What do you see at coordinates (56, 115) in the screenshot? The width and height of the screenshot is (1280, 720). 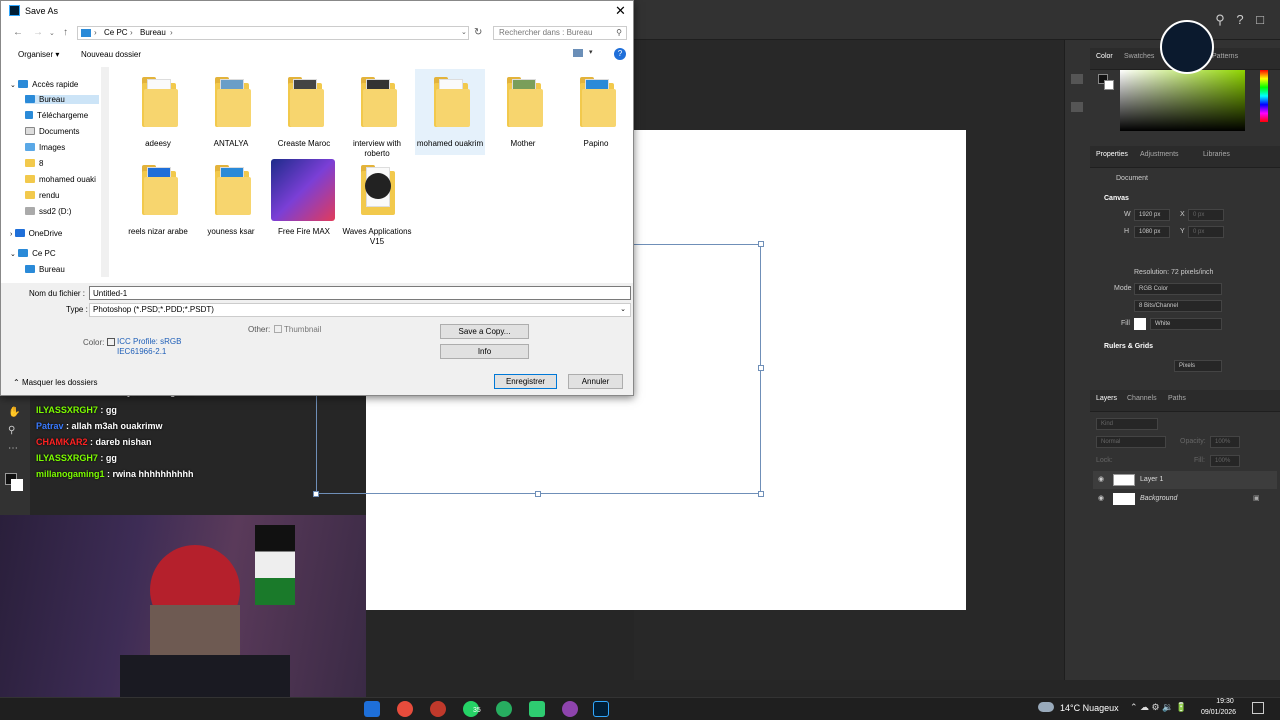 I see `nav-item-downloads: Téléchargeme` at bounding box center [56, 115].